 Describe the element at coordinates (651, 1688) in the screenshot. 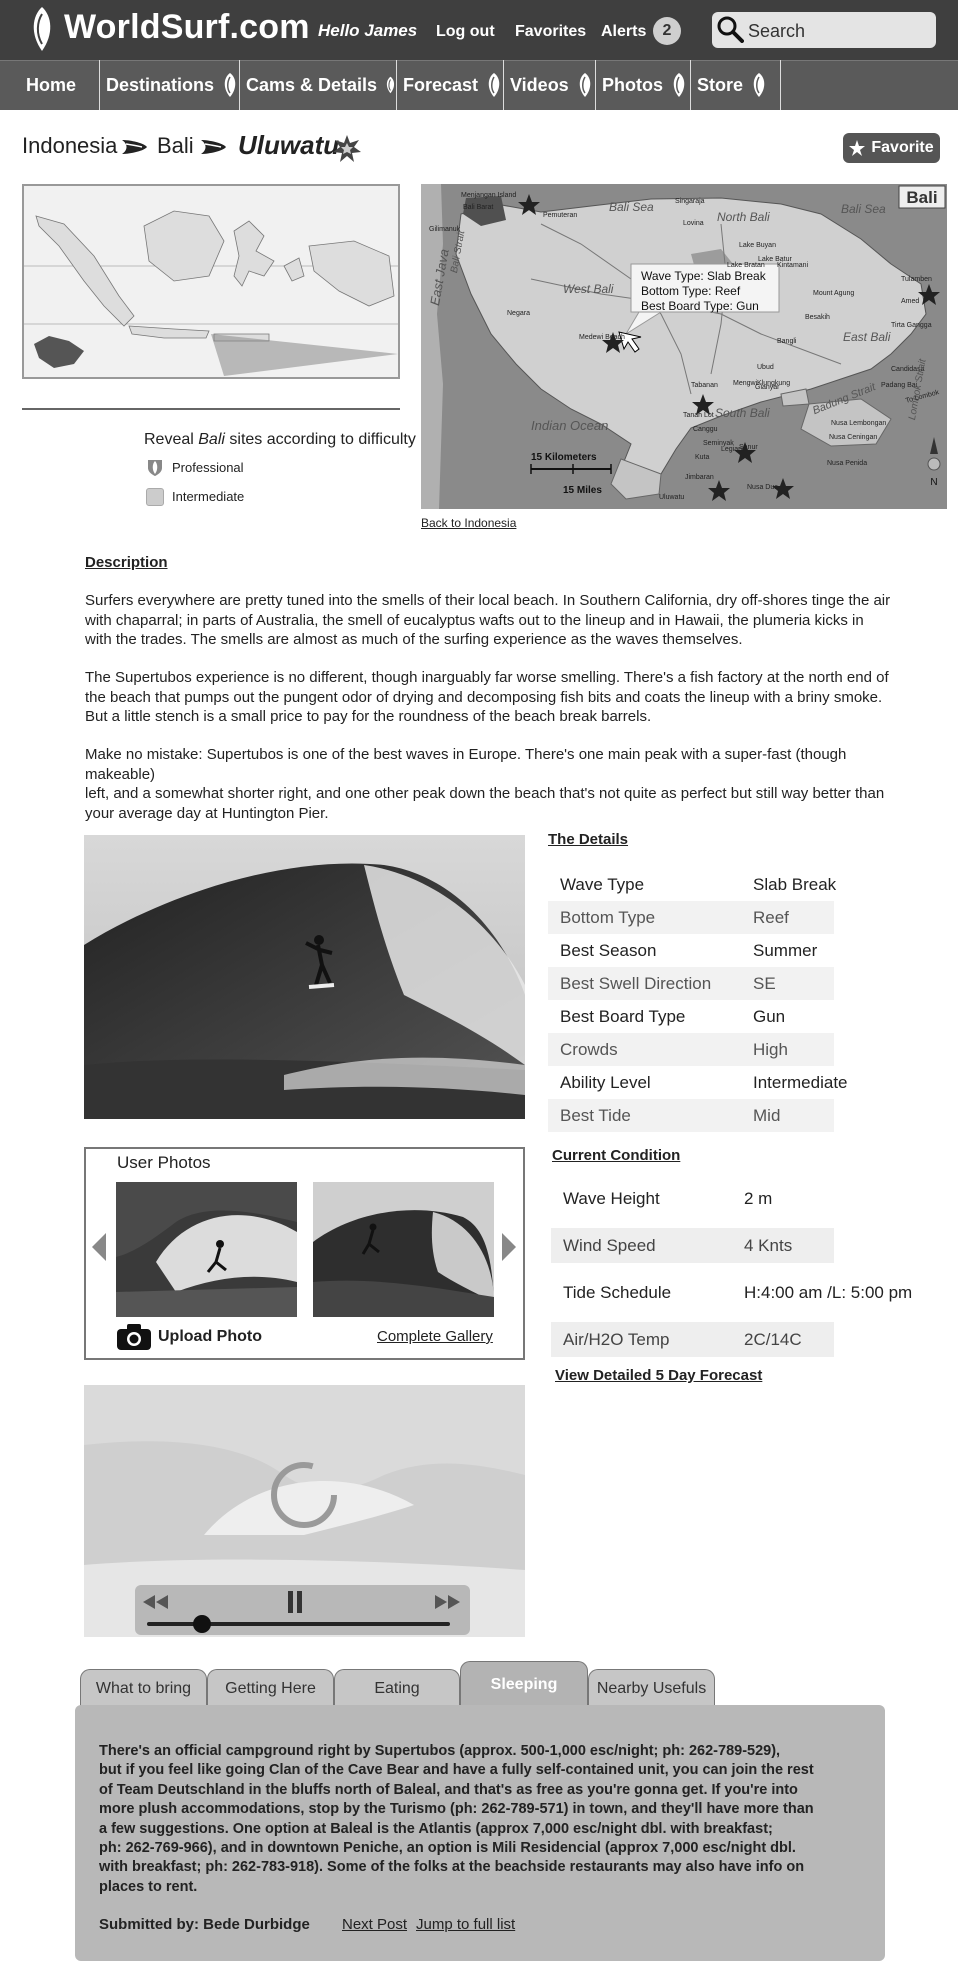

I see `tab-nearby-usefuls: Nearby Usefuls` at that location.